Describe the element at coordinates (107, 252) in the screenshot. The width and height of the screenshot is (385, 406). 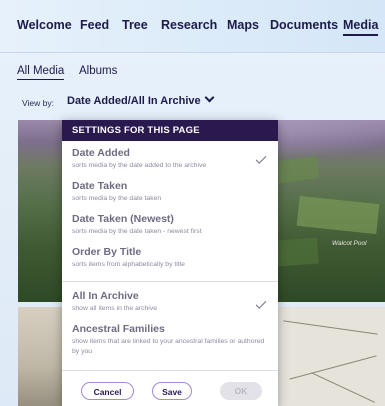
I see `option-title: Order By Title` at that location.